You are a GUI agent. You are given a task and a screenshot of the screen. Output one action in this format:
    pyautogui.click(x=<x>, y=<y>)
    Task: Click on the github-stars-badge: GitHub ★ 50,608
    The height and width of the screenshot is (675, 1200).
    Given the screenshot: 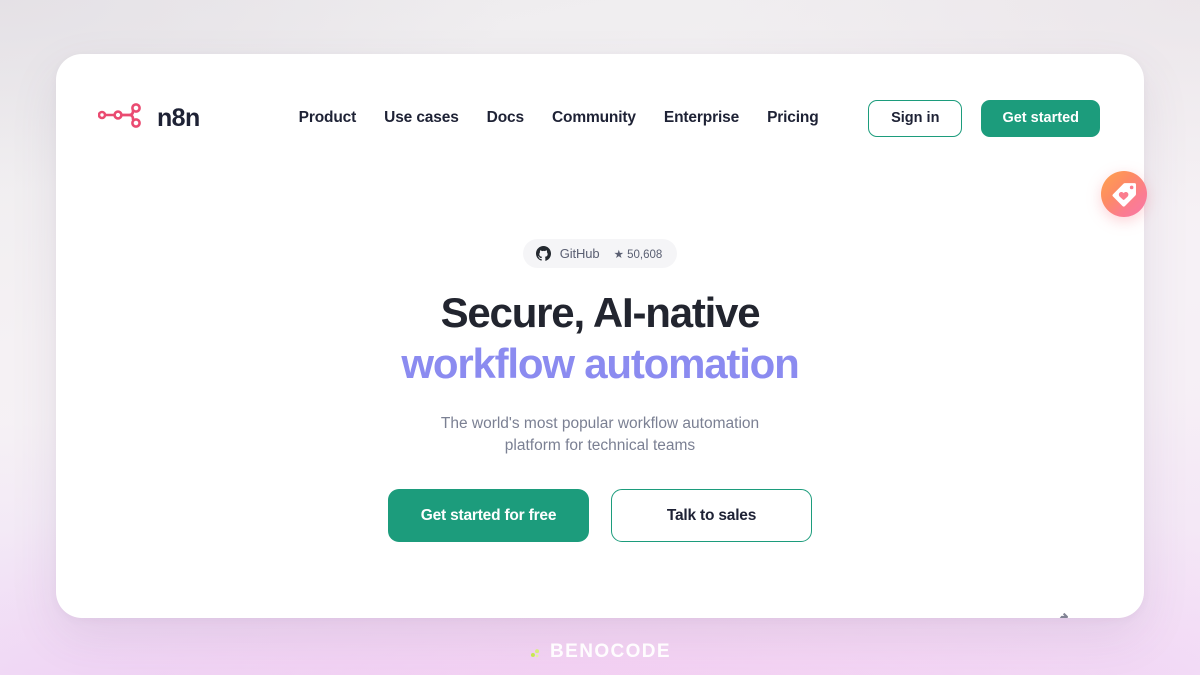 What is the action you would take?
    pyautogui.click(x=600, y=253)
    